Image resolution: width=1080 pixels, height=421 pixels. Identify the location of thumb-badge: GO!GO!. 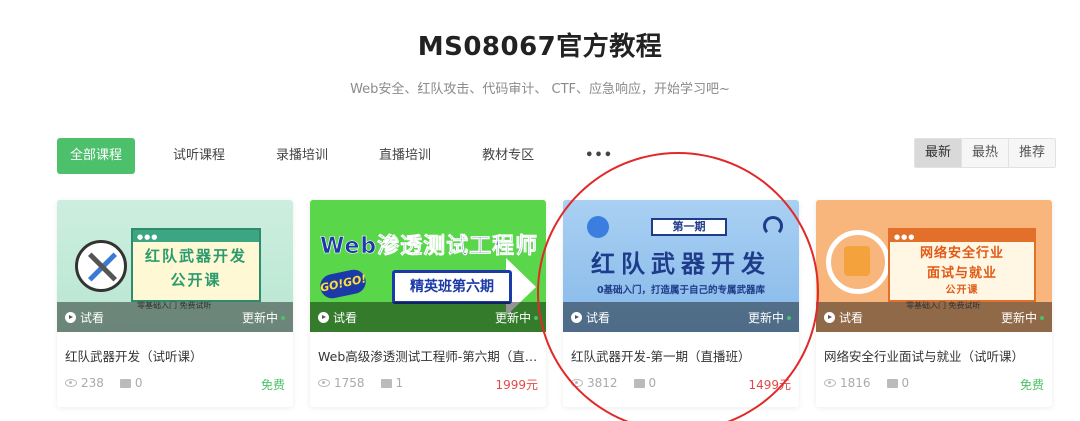
(343, 284).